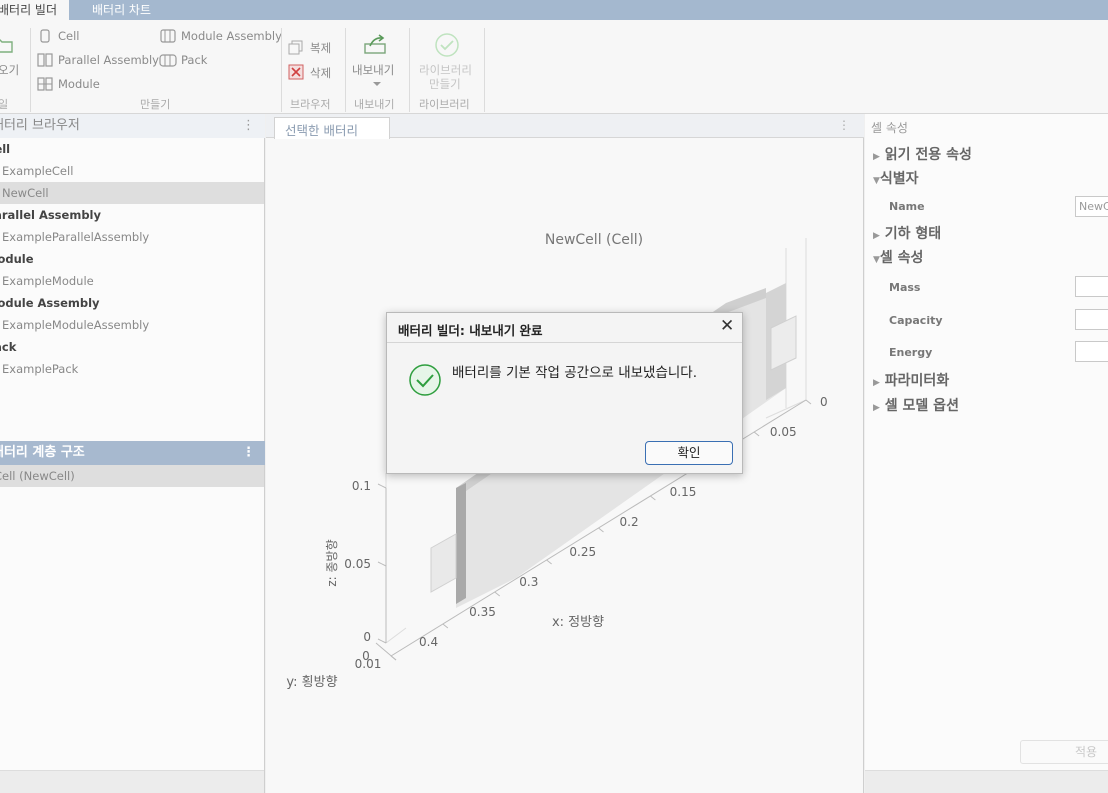  What do you see at coordinates (132, 237) in the screenshot?
I see `tree-item: ExampleParallelAssembly` at bounding box center [132, 237].